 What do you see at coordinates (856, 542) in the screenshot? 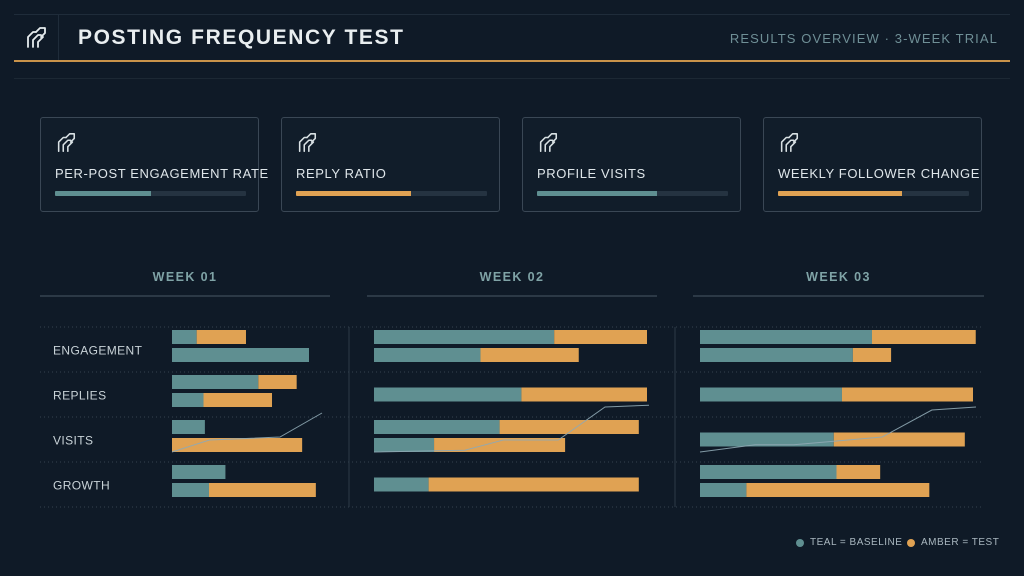
I see `legend-baseline-label: TEAL = BASELINE` at bounding box center [856, 542].